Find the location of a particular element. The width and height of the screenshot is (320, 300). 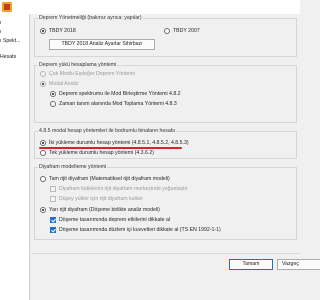

tbdy2007-radio is located at coordinates (167, 31).